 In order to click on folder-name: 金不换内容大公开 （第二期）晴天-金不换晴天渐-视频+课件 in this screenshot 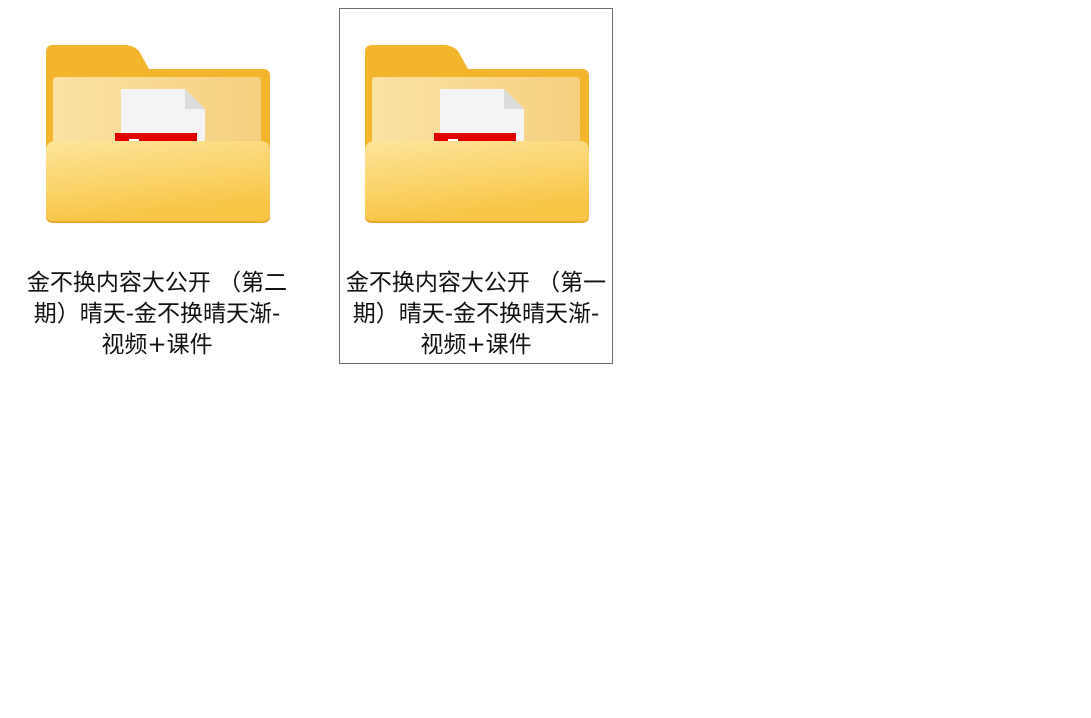, I will do `click(157, 314)`.